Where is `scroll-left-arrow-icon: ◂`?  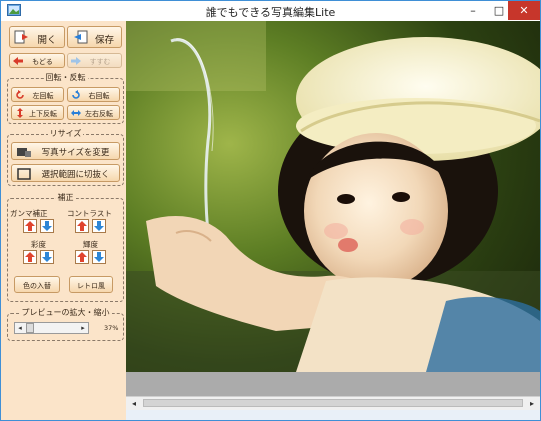
scroll-left-arrow-icon: ◂ is located at coordinates (134, 403).